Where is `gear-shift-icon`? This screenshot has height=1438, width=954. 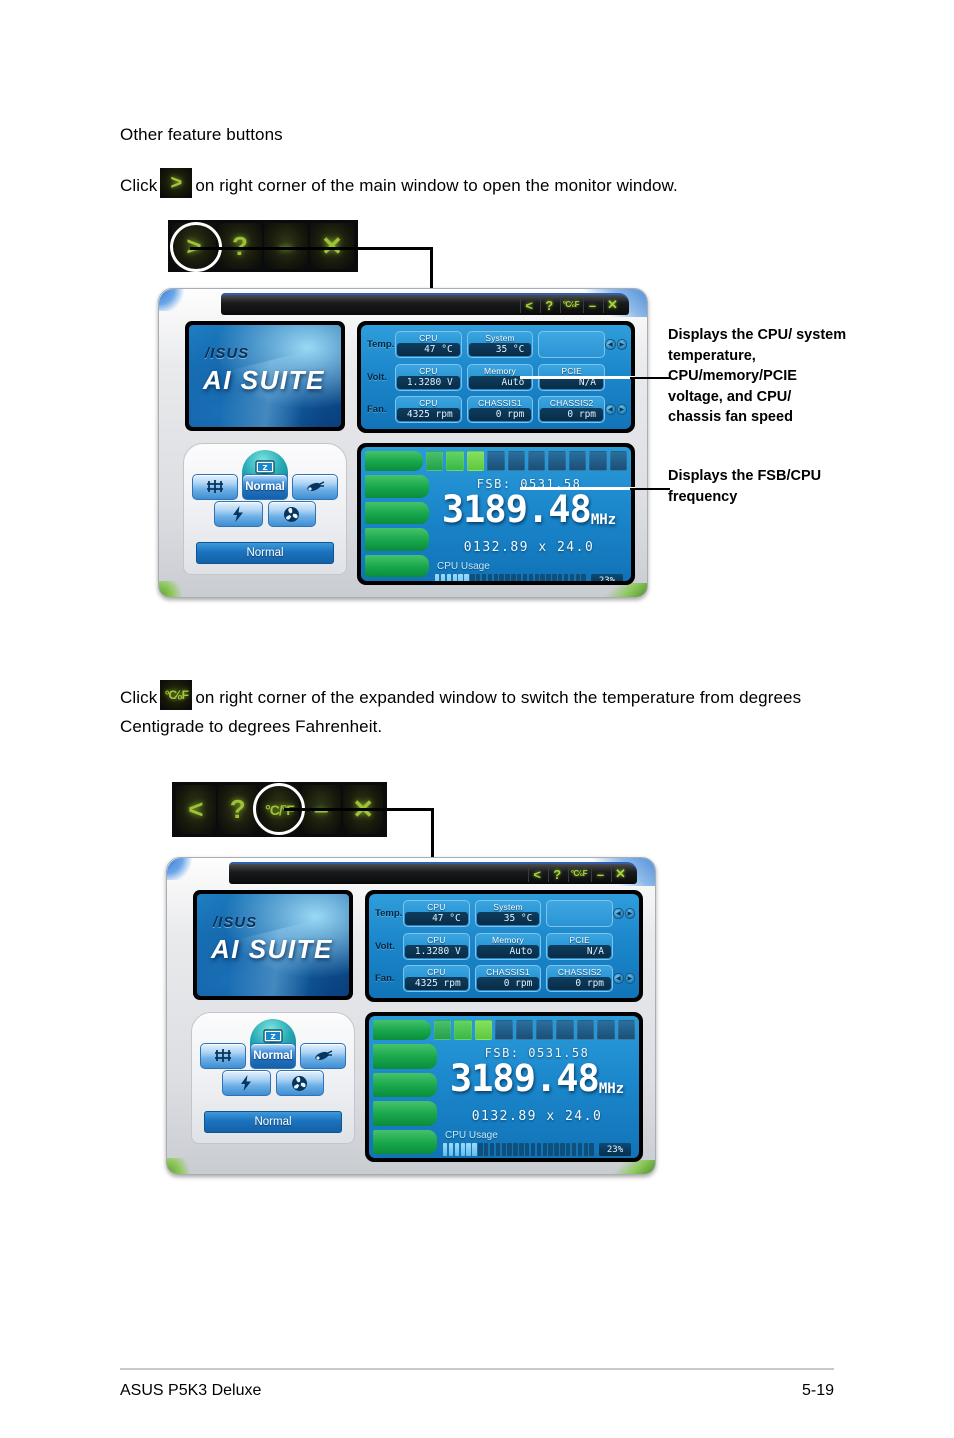 gear-shift-icon is located at coordinates (223, 1055).